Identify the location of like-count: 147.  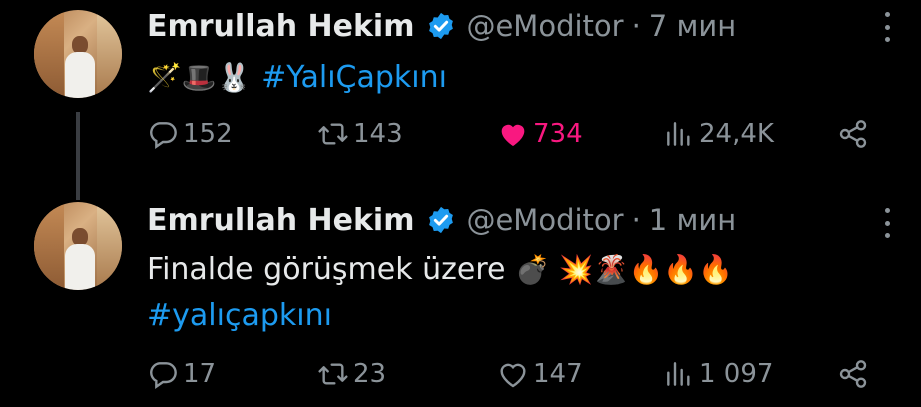
(558, 374).